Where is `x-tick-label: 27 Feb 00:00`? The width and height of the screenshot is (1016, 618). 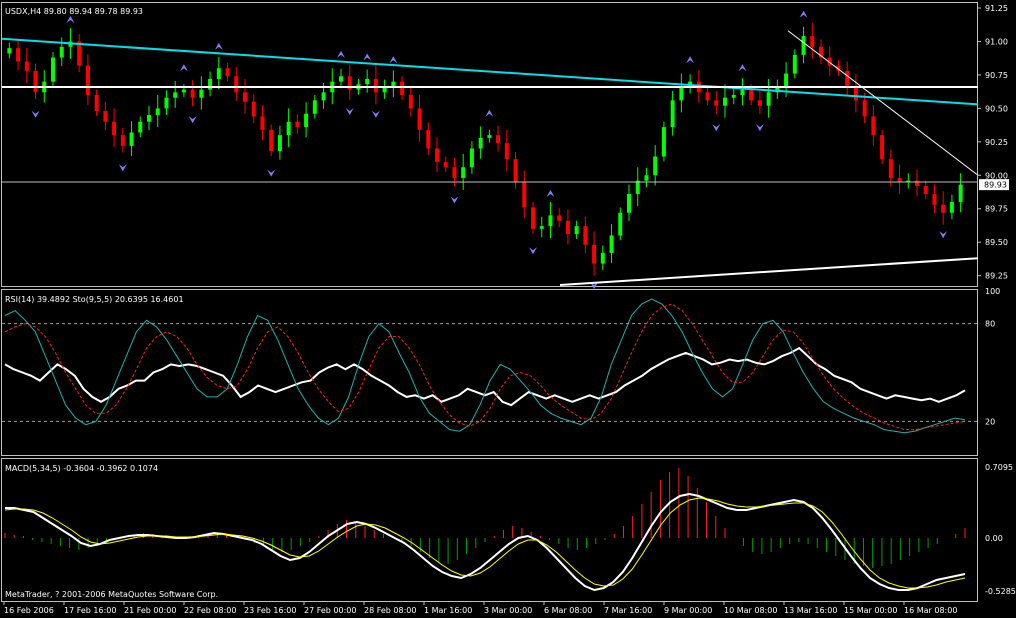 x-tick-label: 27 Feb 00:00 is located at coordinates (330, 610).